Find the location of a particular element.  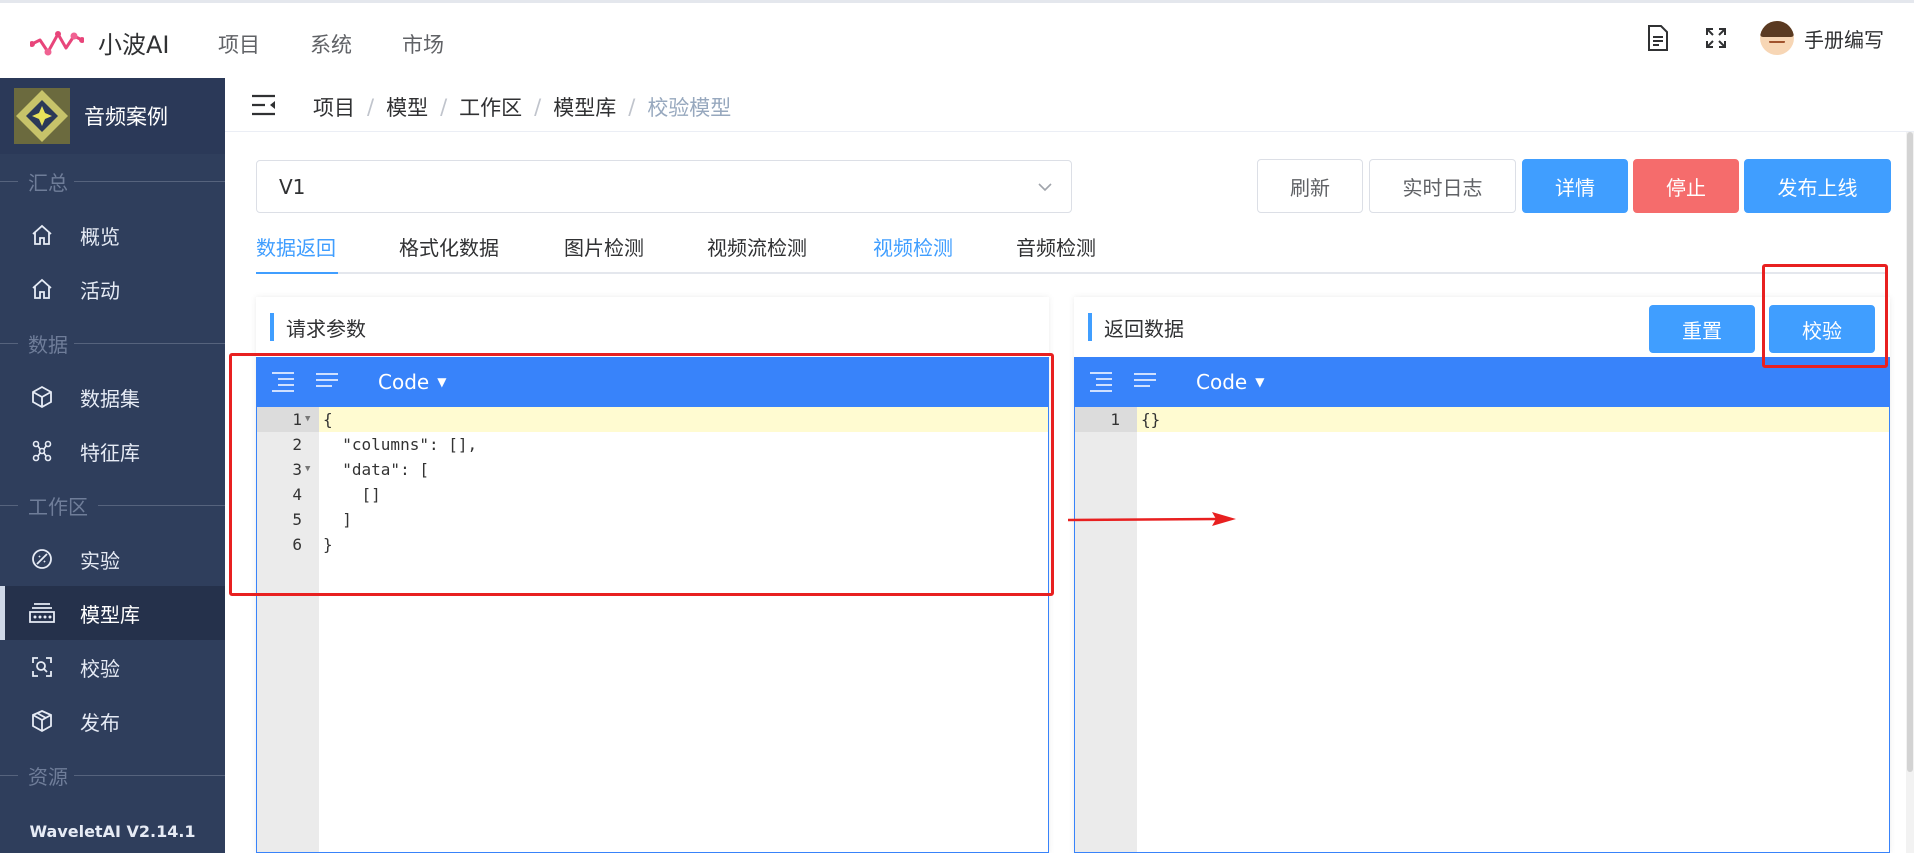

section-data: 数据 is located at coordinates (112, 343).